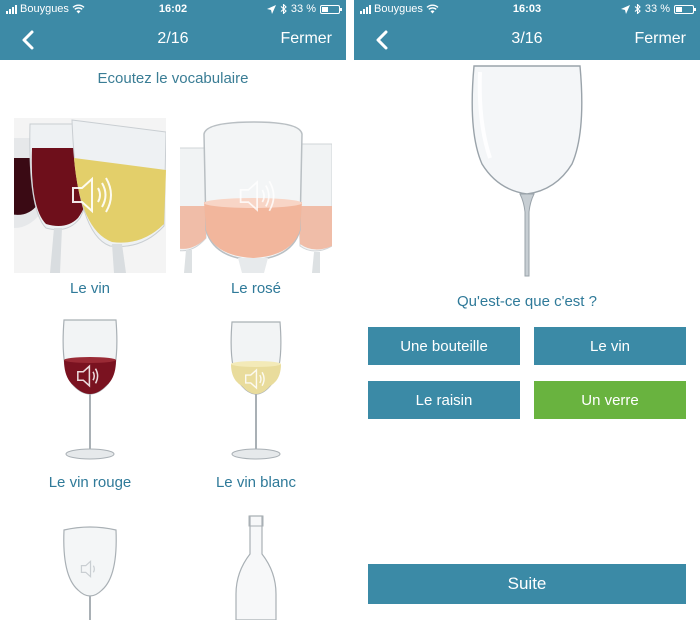 The image size is (700, 620). Describe the element at coordinates (256, 482) in the screenshot. I see `tile-caption: Le vin blanc` at that location.